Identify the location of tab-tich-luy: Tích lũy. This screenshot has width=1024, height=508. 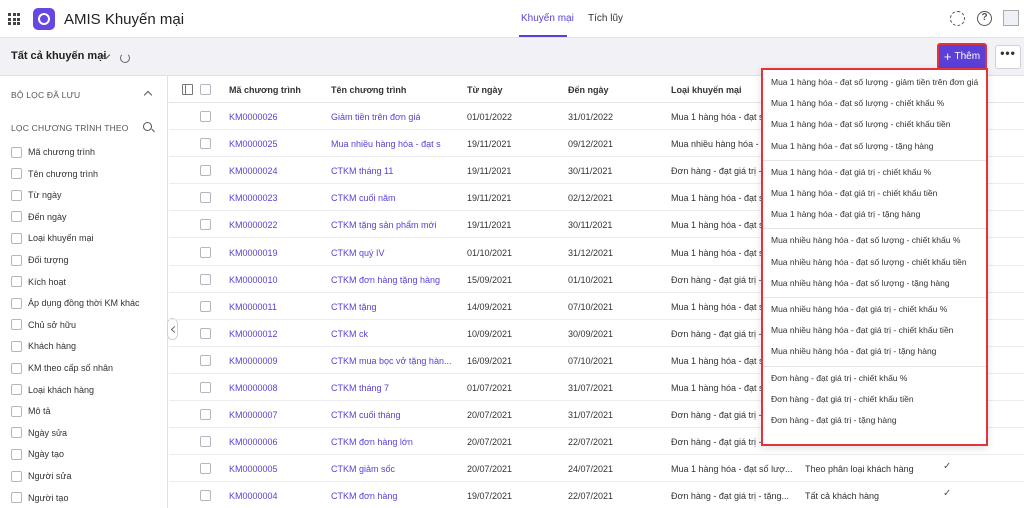
(605, 18).